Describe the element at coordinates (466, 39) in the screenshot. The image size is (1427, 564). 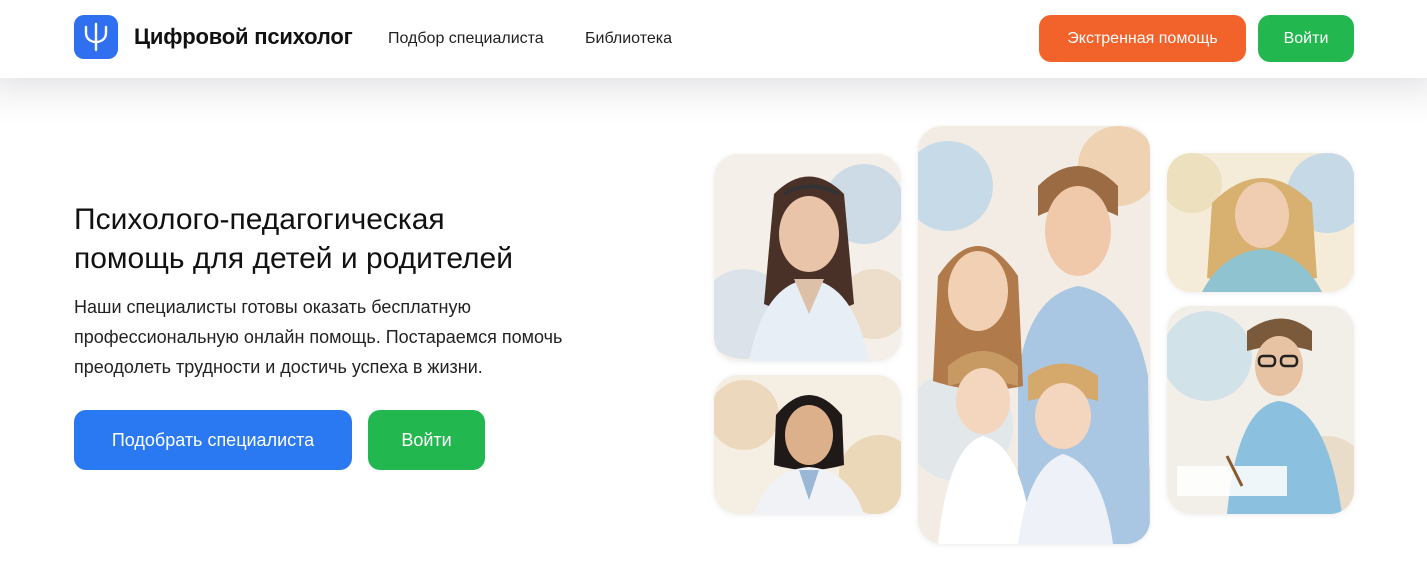
I see `nav-link-specialist-selection: Подбор специалиста` at that location.